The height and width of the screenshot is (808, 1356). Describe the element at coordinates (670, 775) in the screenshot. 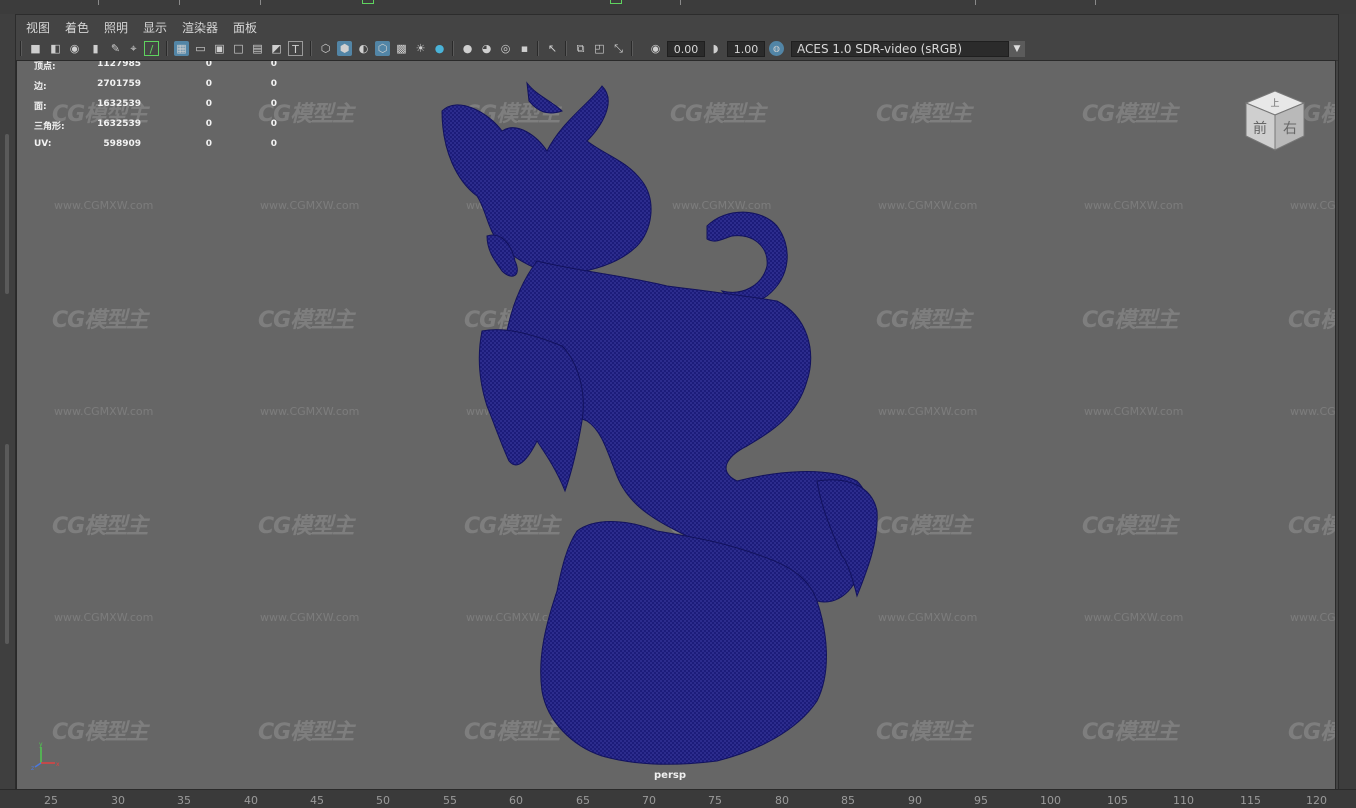

I see `camera-name-label: persp` at that location.